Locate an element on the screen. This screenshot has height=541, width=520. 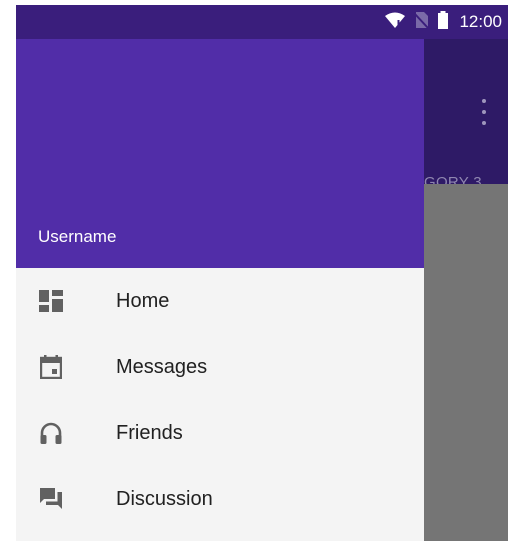
username: Username is located at coordinates (77, 236).